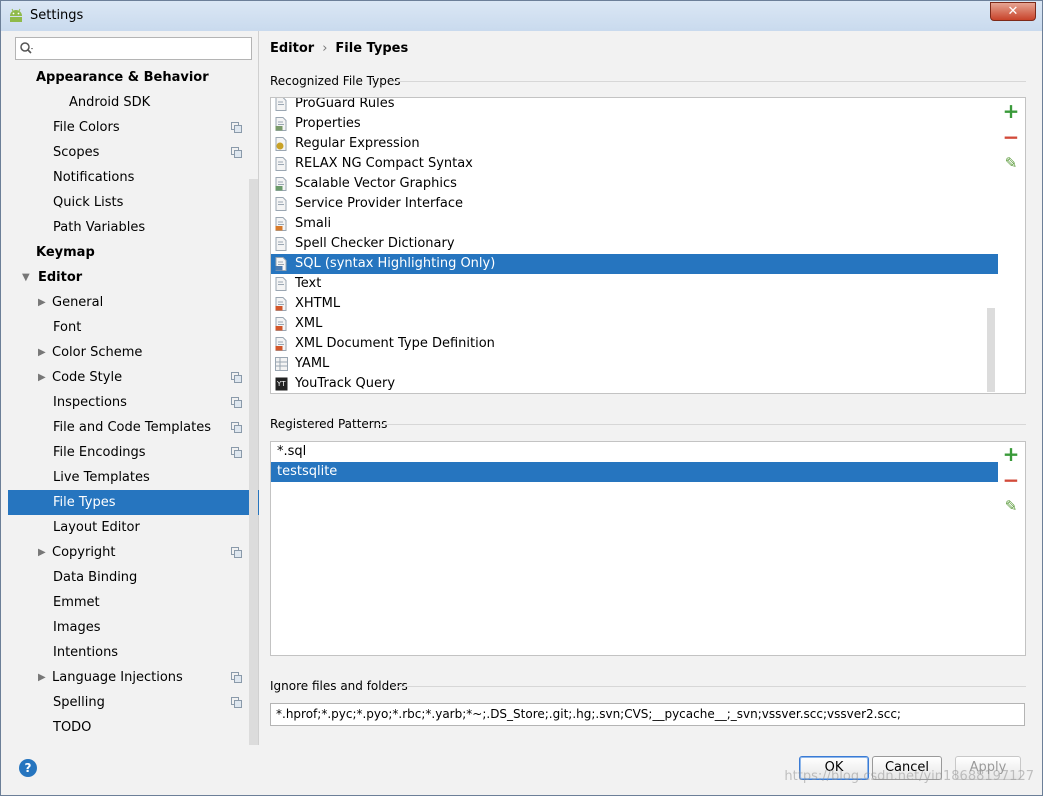 This screenshot has height=796, width=1043. I want to click on remove-pattern-button: −, so click(1011, 480).